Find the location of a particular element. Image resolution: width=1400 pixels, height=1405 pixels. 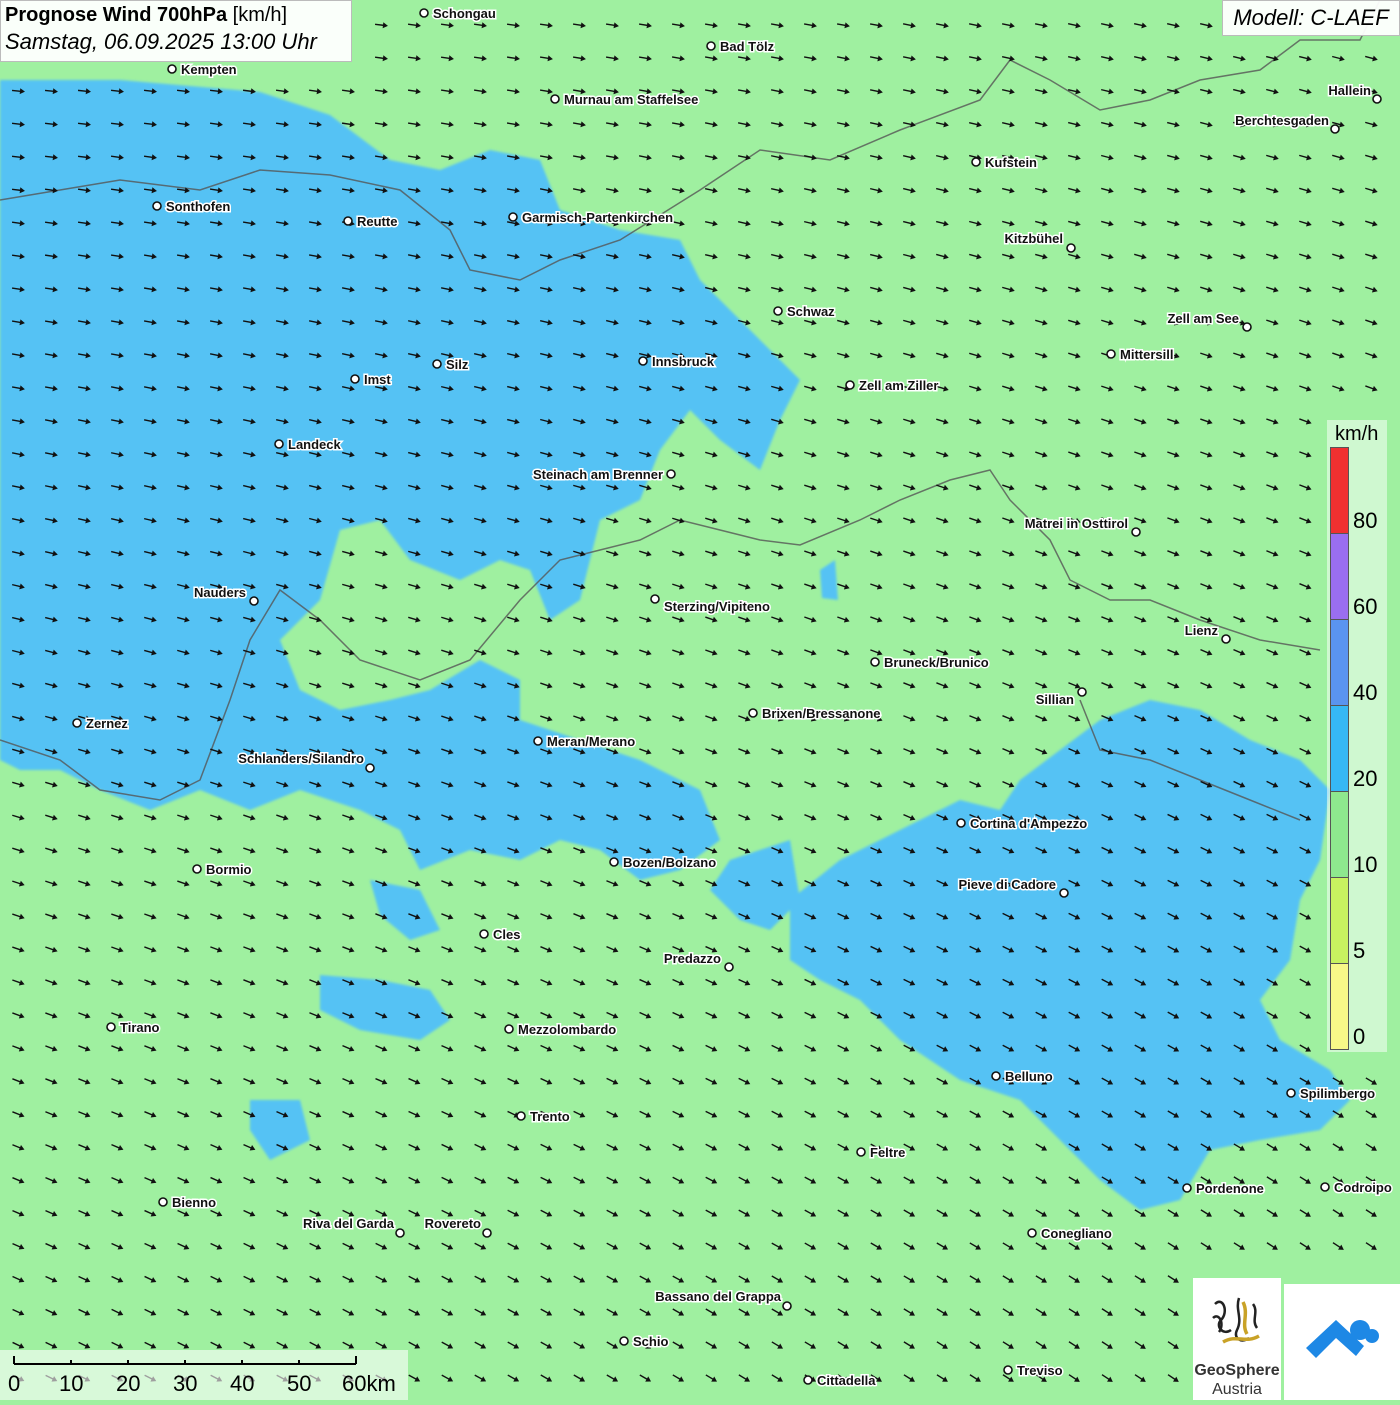

city-label: Bozen/Bolzano is located at coordinates (669, 862).